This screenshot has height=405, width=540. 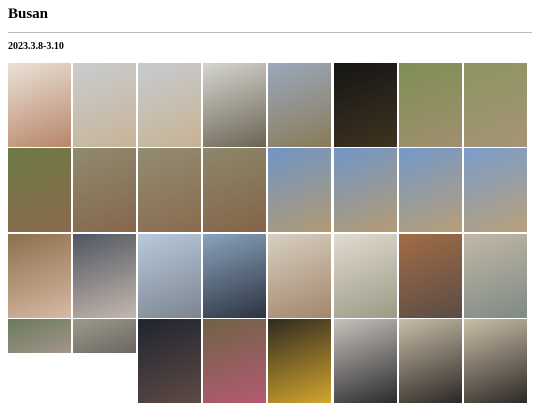 What do you see at coordinates (28, 14) in the screenshot?
I see `page-title: Busan` at bounding box center [28, 14].